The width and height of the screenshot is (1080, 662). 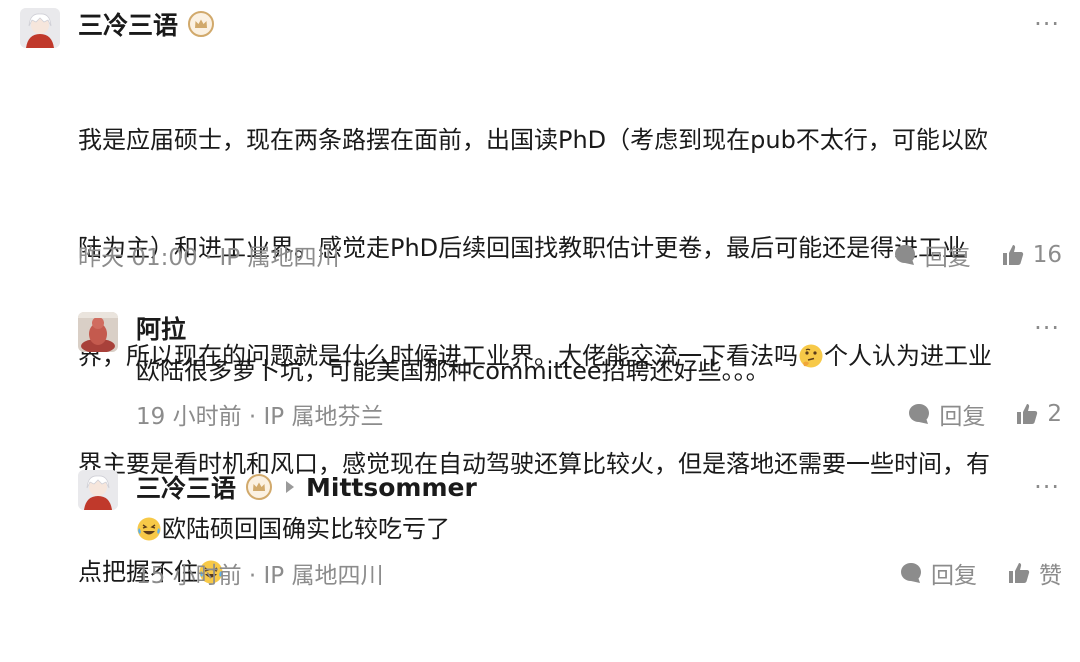 What do you see at coordinates (306, 529) in the screenshot?
I see `comment-text-segment: 欧陆硕回国确实比较吃亏了` at bounding box center [306, 529].